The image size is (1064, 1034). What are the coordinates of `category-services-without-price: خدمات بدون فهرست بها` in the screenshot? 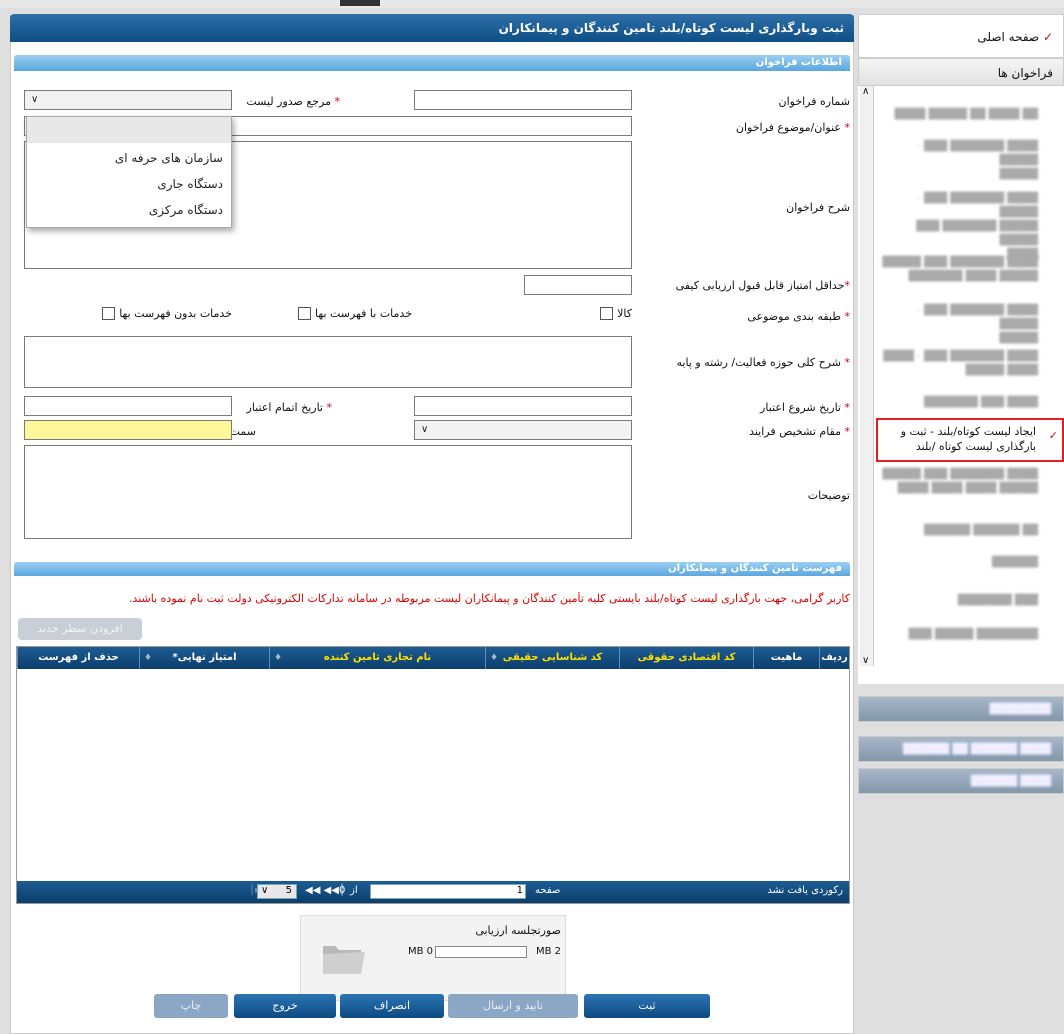 It's located at (167, 313).